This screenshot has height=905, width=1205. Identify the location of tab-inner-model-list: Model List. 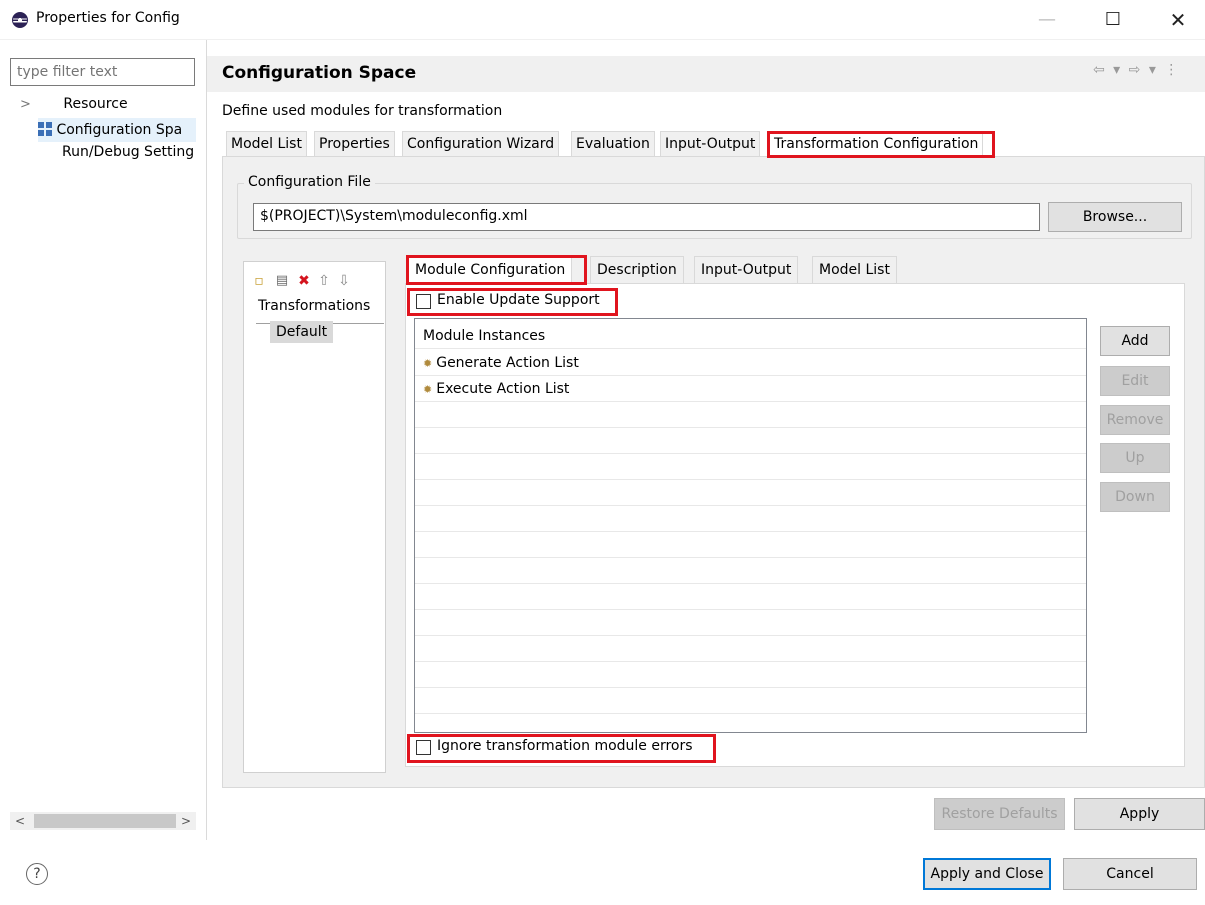
(854, 270).